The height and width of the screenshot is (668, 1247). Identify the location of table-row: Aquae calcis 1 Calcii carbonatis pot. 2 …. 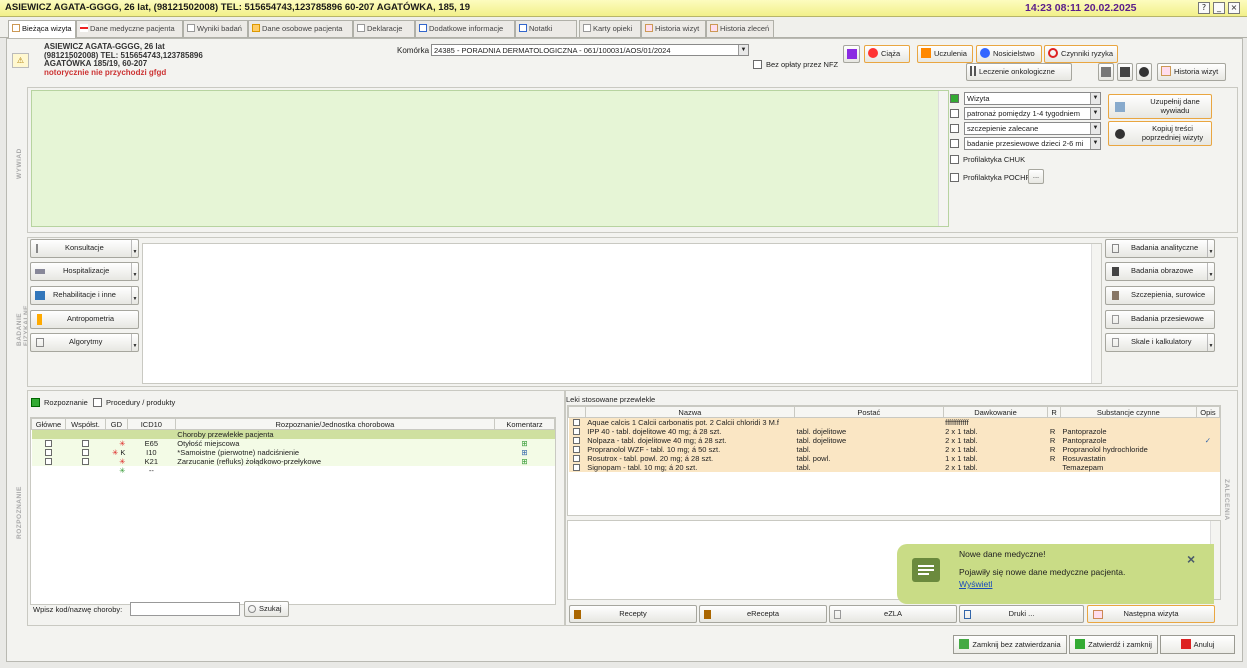
(894, 422).